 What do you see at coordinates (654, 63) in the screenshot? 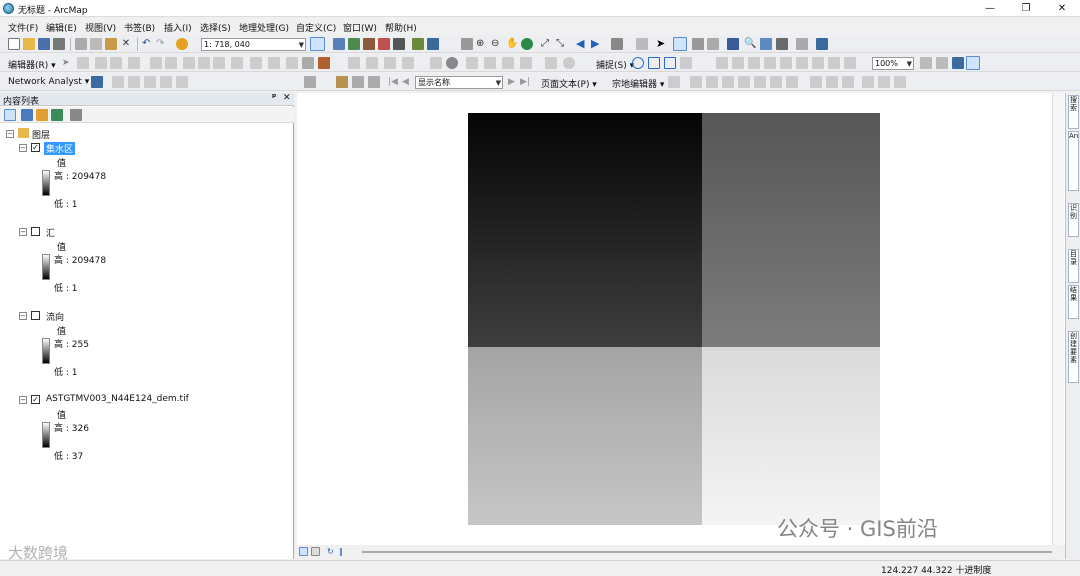
I see `end-snapping-icon` at bounding box center [654, 63].